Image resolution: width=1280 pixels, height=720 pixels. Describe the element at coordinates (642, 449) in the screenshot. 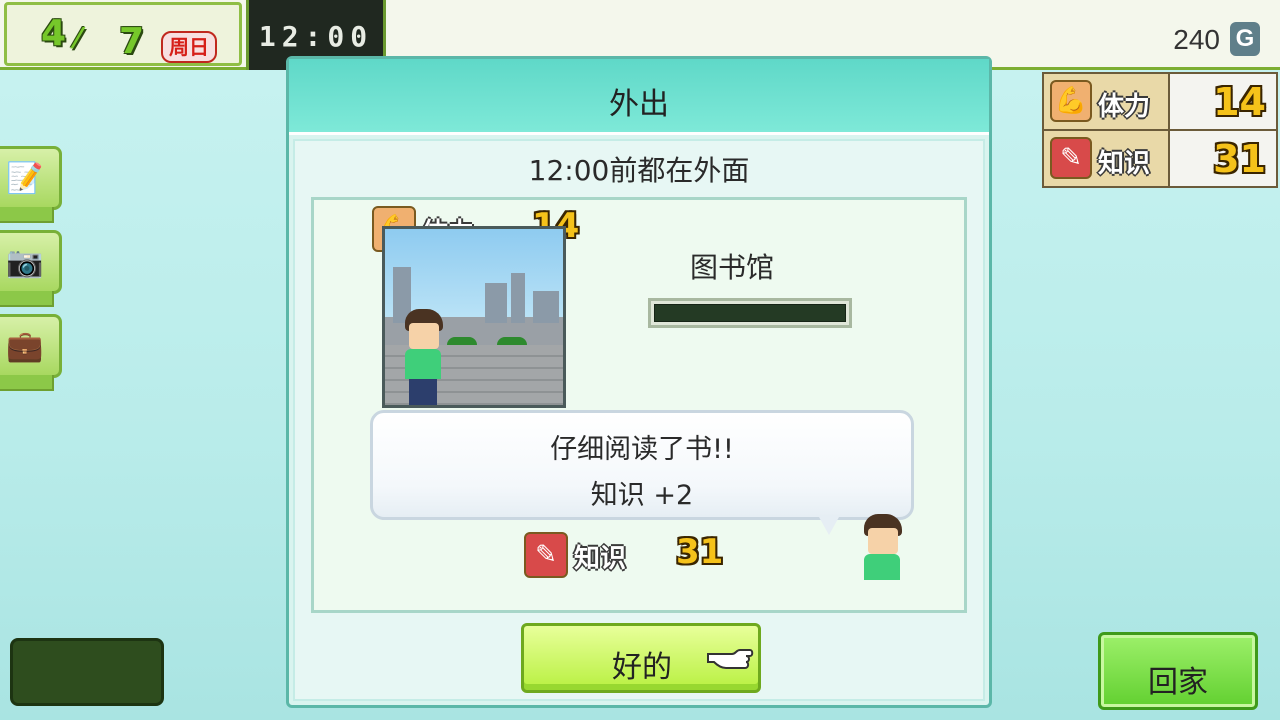

I see `result-message: 仔细阅读了书!!` at that location.